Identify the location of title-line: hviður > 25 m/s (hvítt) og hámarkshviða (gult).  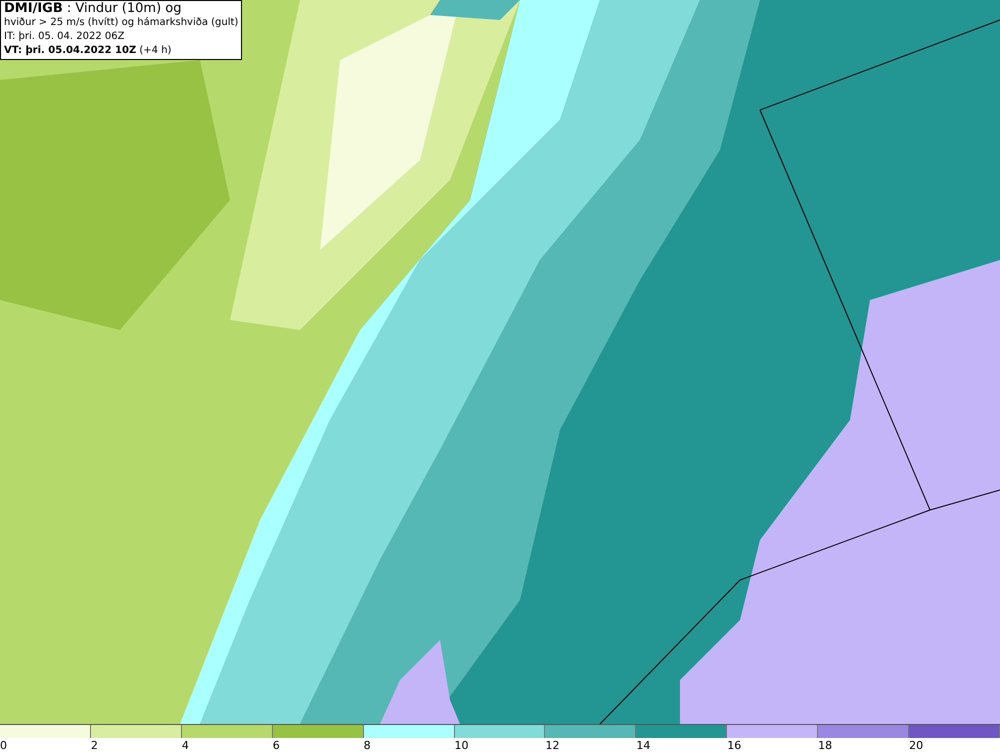
(121, 23).